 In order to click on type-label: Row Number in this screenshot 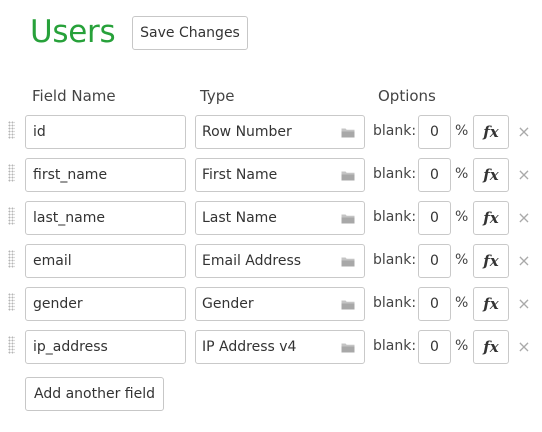, I will do `click(247, 132)`.